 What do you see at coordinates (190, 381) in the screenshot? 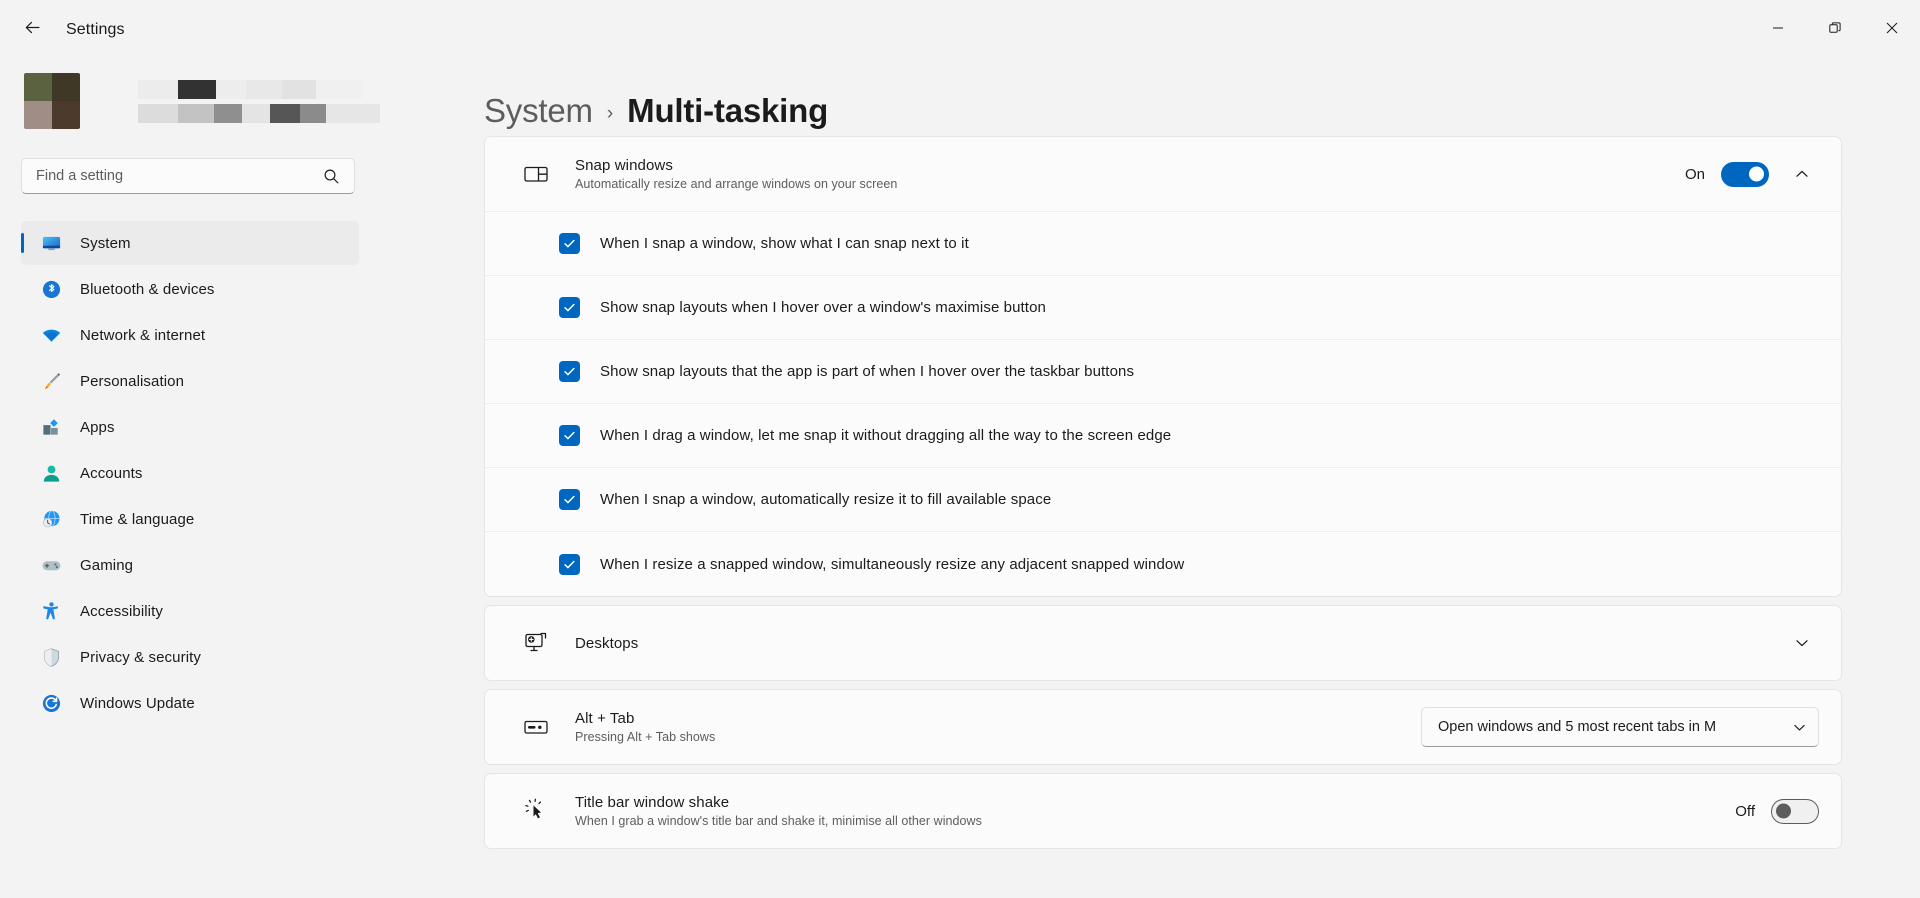
I see `sidebar-item-personalisation: Personalisation` at bounding box center [190, 381].